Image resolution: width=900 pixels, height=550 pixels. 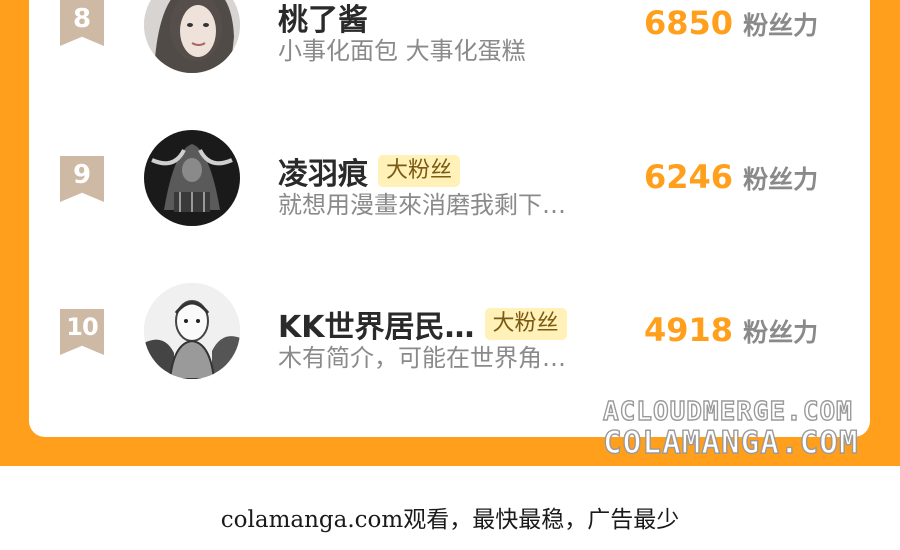 I want to click on rank-badge: 8, so click(x=82, y=23).